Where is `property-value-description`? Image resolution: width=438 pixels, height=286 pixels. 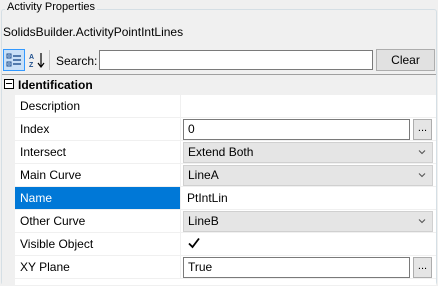 property-value-description is located at coordinates (309, 106).